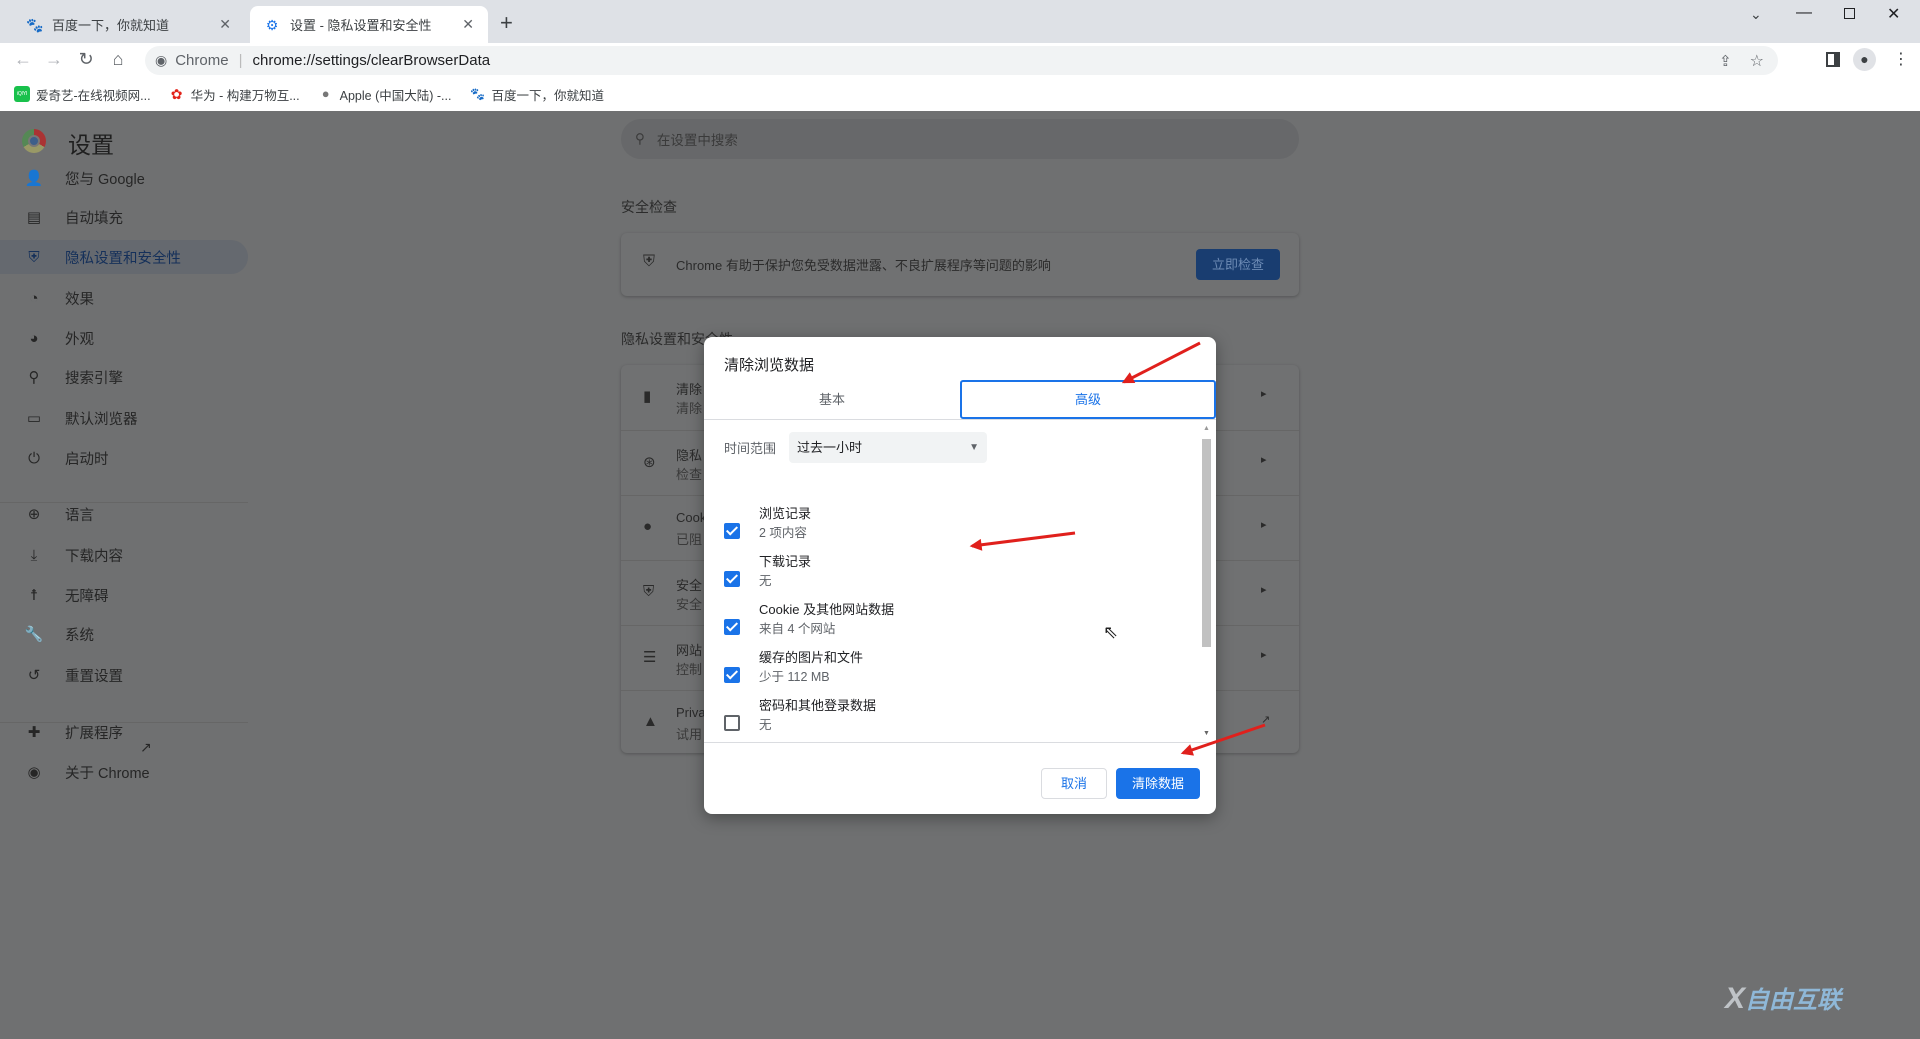 This screenshot has width=1920, height=1039. I want to click on annotation-arrows, so click(1117, 548).